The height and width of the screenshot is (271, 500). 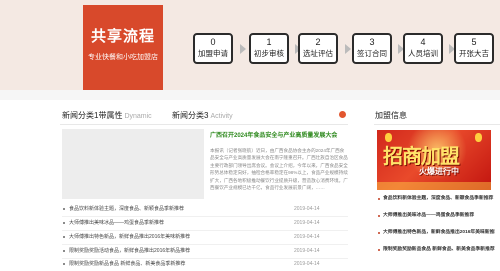 I want to click on franchise-list-item: 大师傅推出特色新品，新鲜食品推出2016年美味新推荐, so click(x=436, y=233).